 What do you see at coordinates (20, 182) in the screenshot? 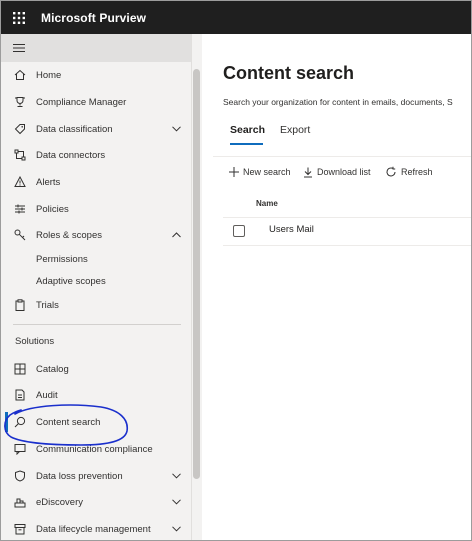
I see `warning-icon` at bounding box center [20, 182].